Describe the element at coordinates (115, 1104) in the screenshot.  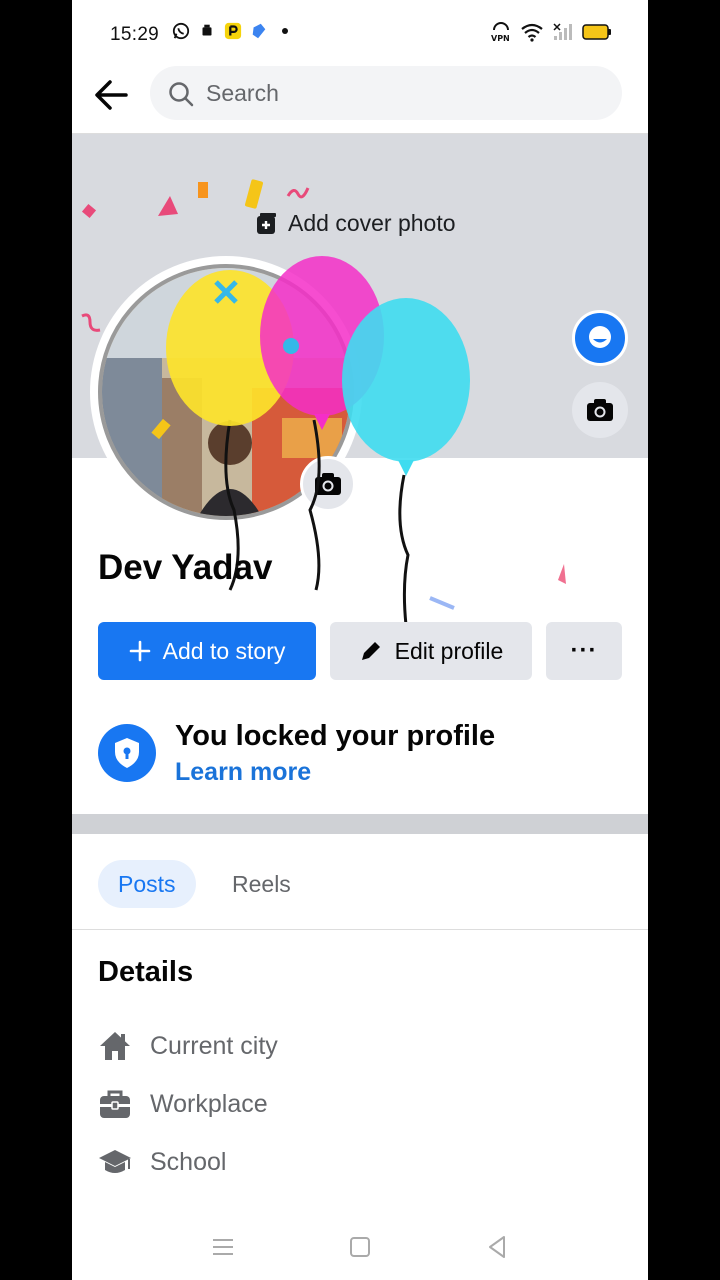
I see `briefcase-icon` at that location.